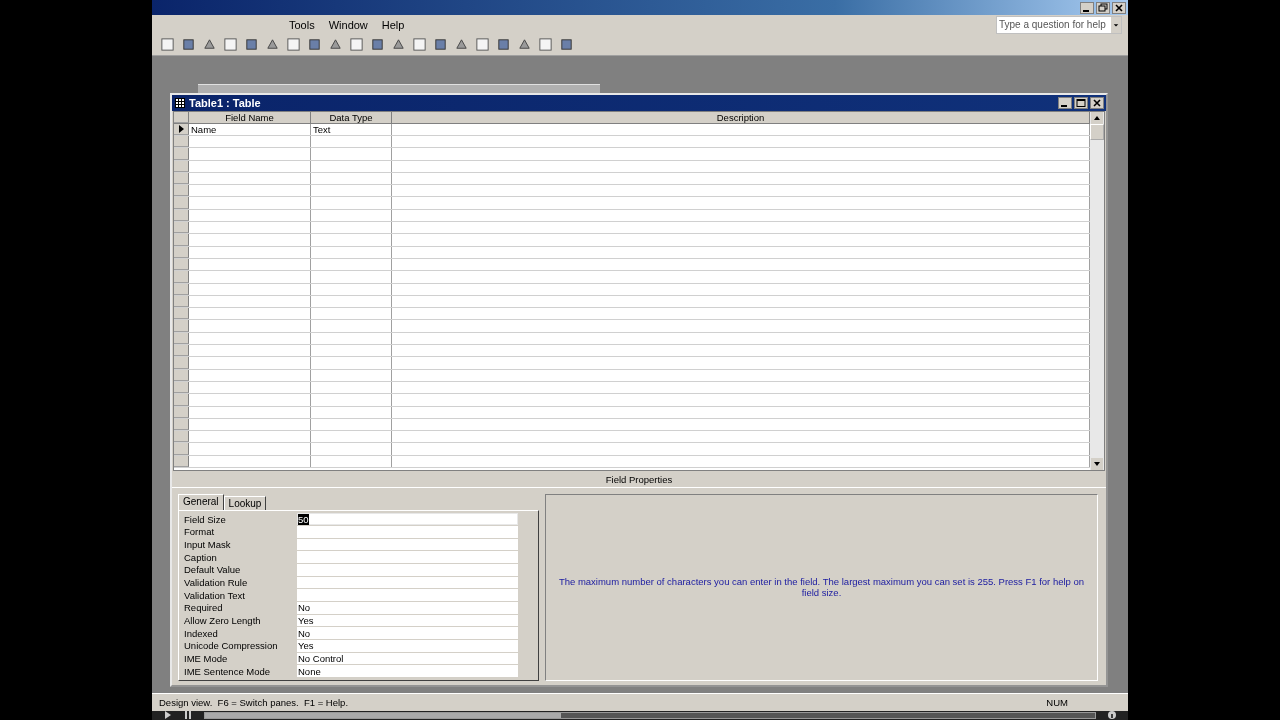  What do you see at coordinates (351, 129) in the screenshot?
I see `table-cell: Text` at bounding box center [351, 129].